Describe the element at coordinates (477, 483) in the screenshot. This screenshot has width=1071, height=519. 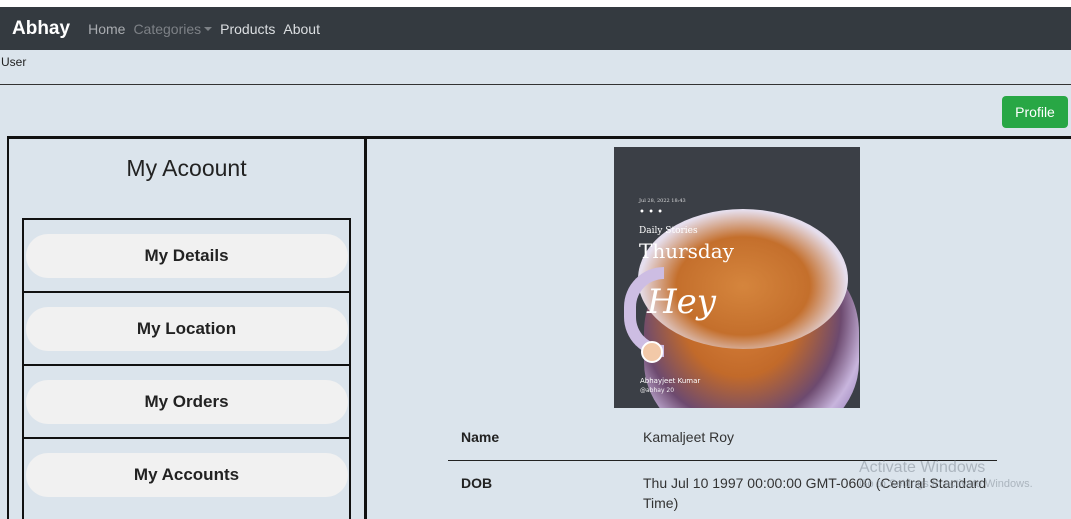
I see `dob-label: DOB` at that location.